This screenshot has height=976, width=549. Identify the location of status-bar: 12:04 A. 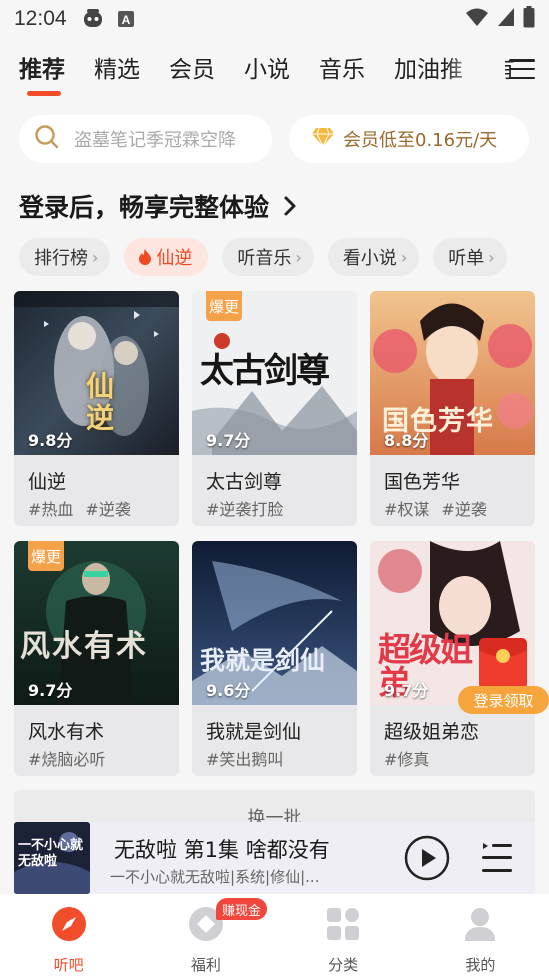
(274, 19).